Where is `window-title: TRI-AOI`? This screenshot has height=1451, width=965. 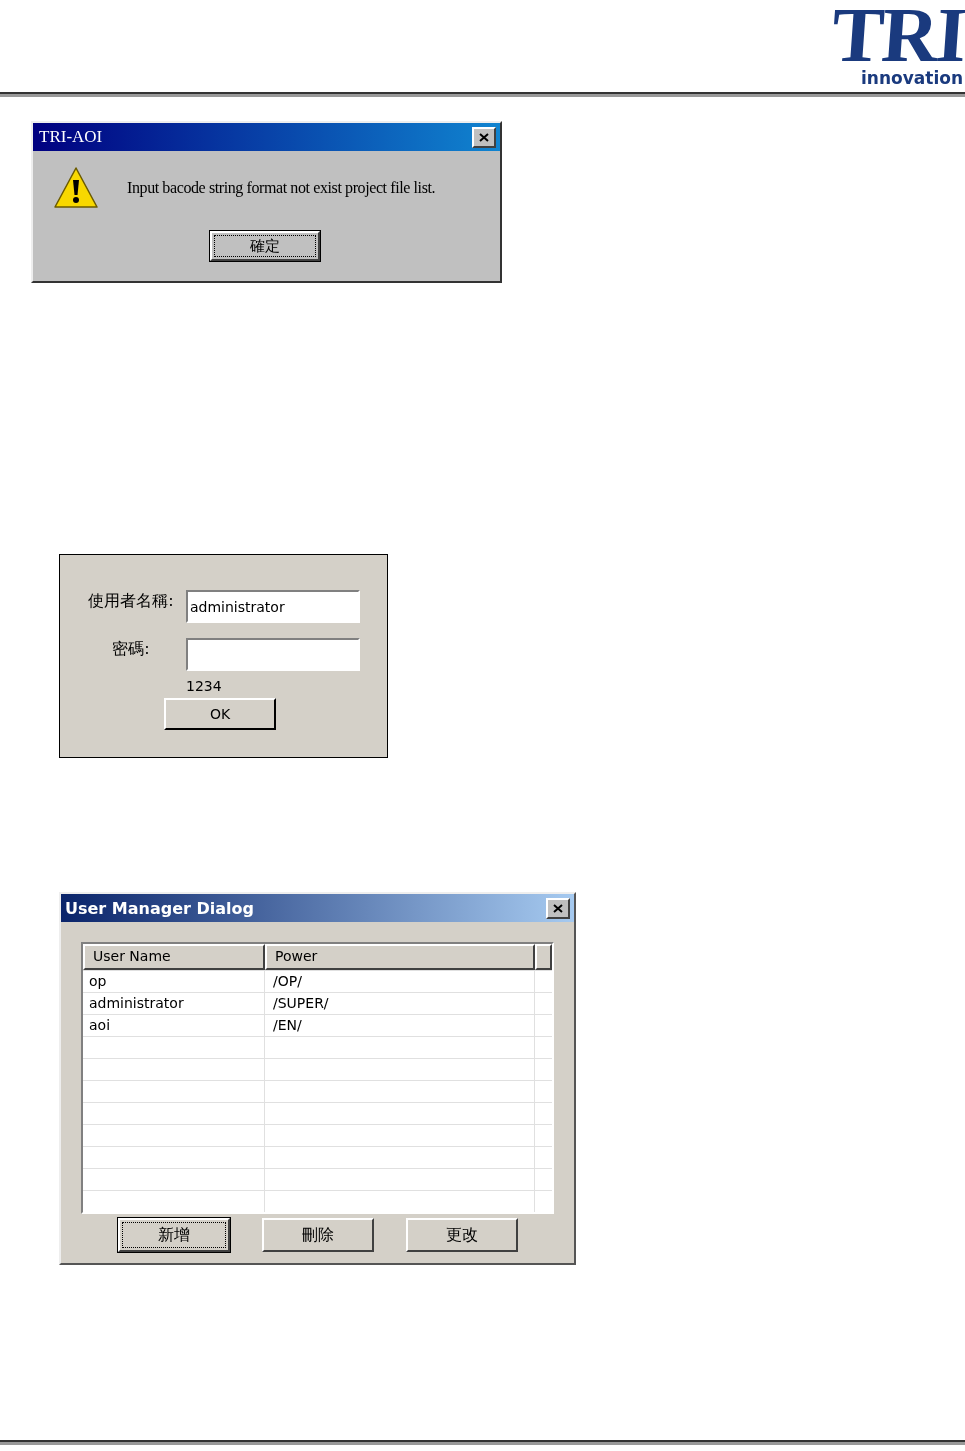
window-title: TRI-AOI is located at coordinates (71, 137).